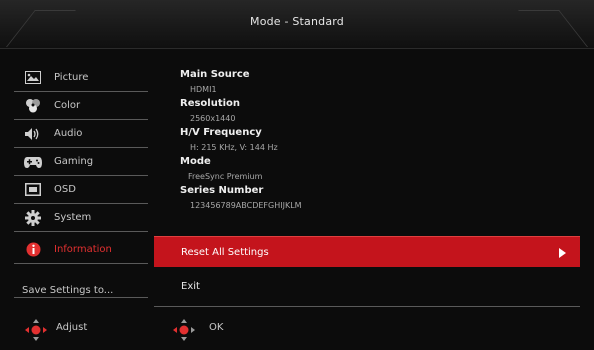  I want to click on ok-button-icon, so click(184, 330).